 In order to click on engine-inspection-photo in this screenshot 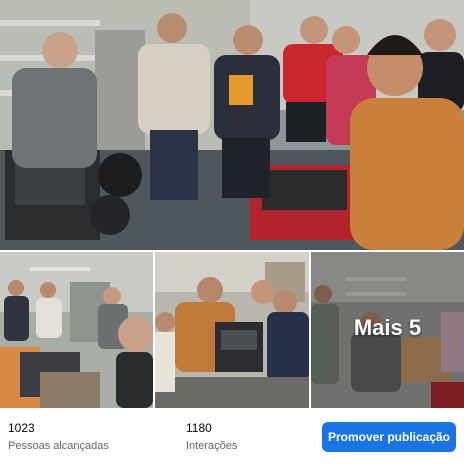, I will do `click(232, 330)`.